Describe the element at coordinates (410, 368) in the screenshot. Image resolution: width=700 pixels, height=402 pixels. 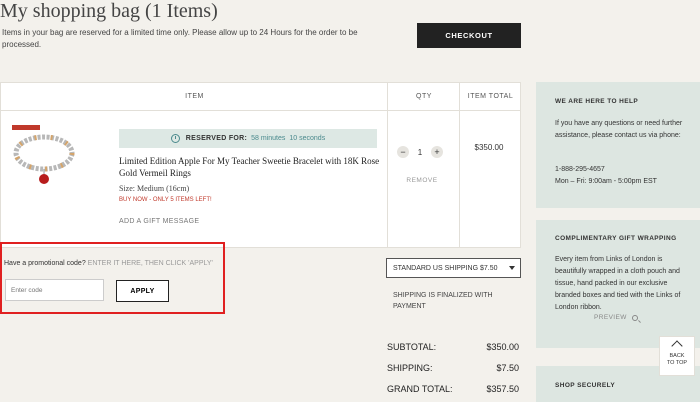
I see `shipping-label: SHIPPING:` at that location.